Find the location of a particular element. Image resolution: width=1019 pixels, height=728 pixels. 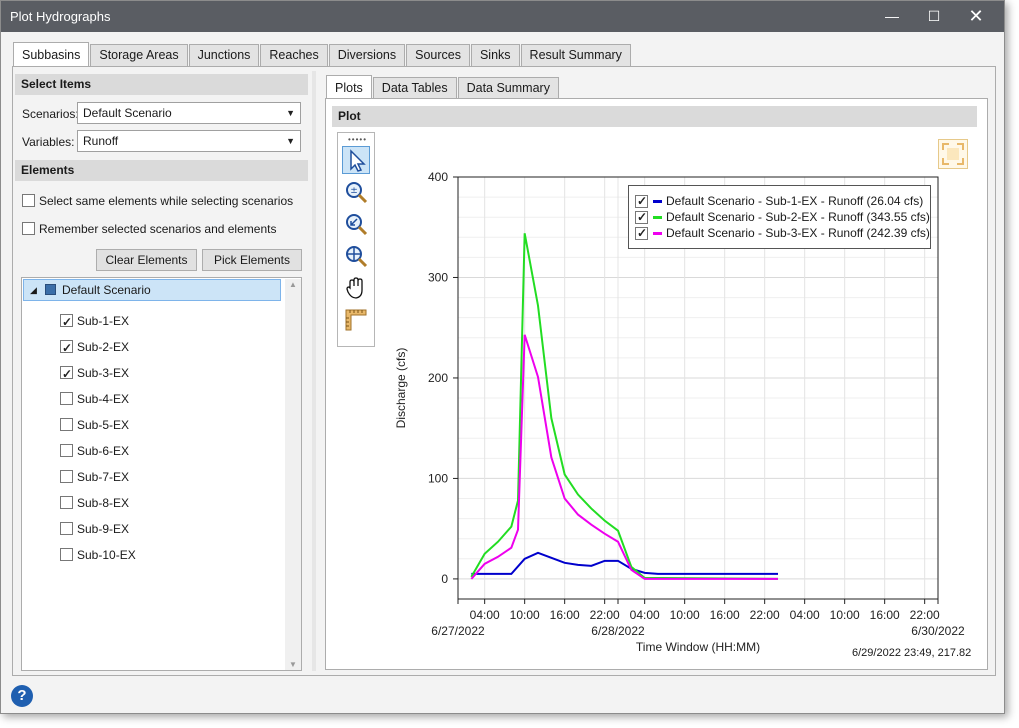

scenarios-dropdown: Default Scenario ▼ is located at coordinates (189, 113).